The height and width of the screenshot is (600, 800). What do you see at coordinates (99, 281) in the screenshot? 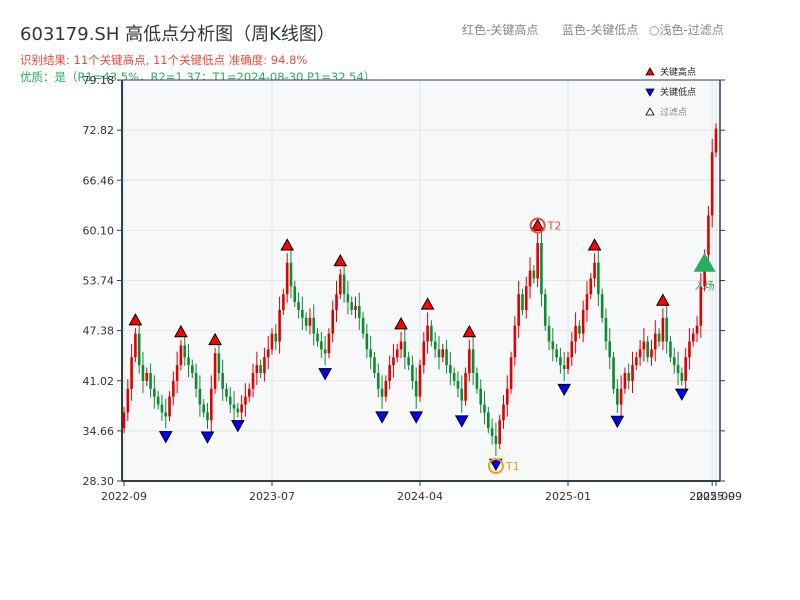
I see `y-tick-label: 53.74` at bounding box center [99, 281].